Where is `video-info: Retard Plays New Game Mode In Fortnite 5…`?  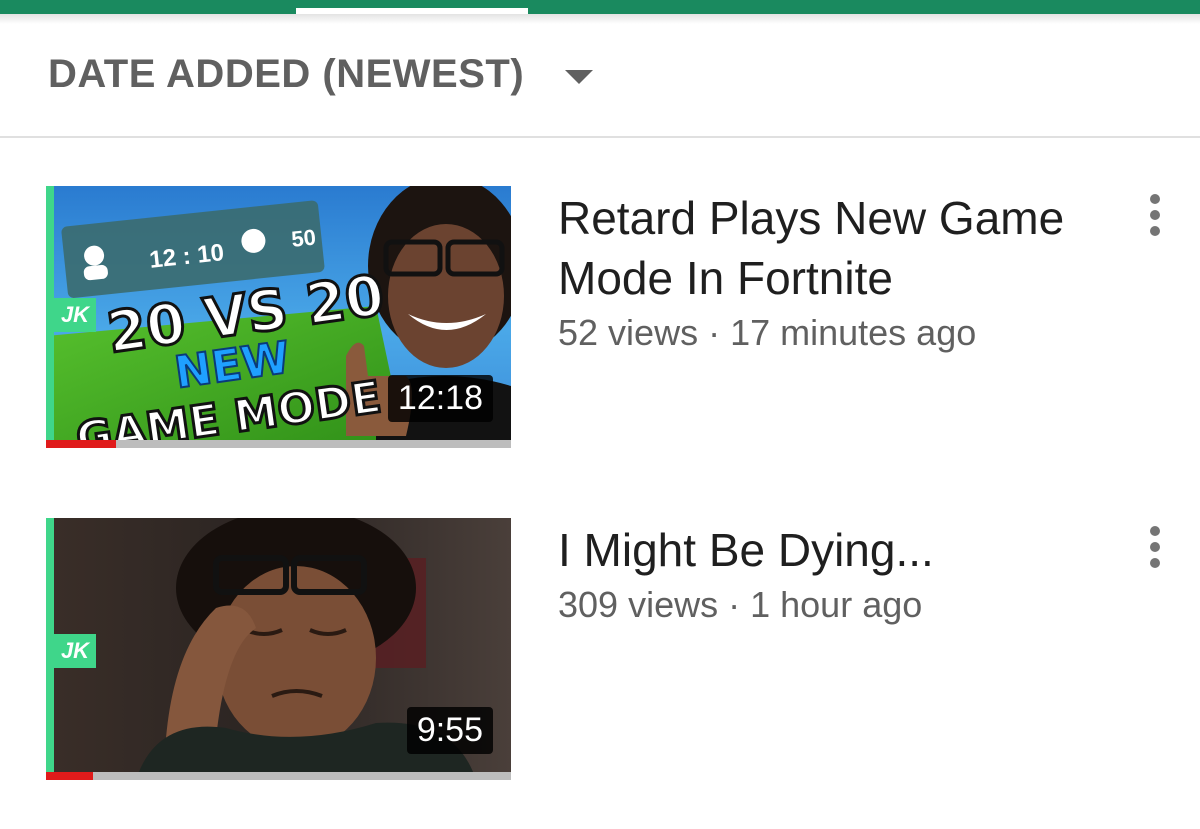
video-info: Retard Plays New Game Mode In Fortnite 5… is located at coordinates (838, 271).